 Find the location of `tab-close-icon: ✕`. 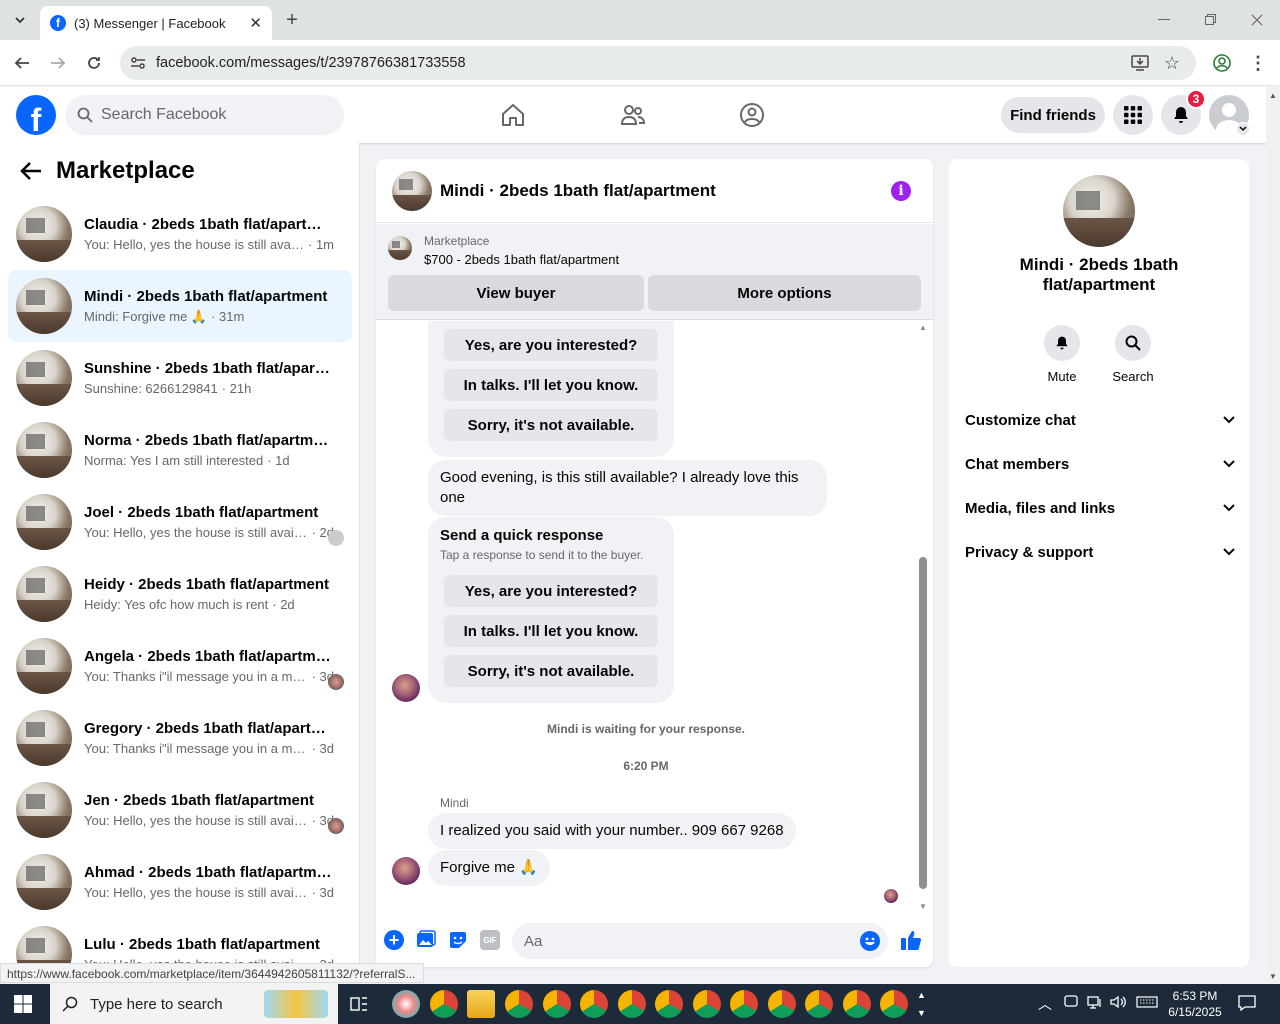

tab-close-icon: ✕ is located at coordinates (255, 23).